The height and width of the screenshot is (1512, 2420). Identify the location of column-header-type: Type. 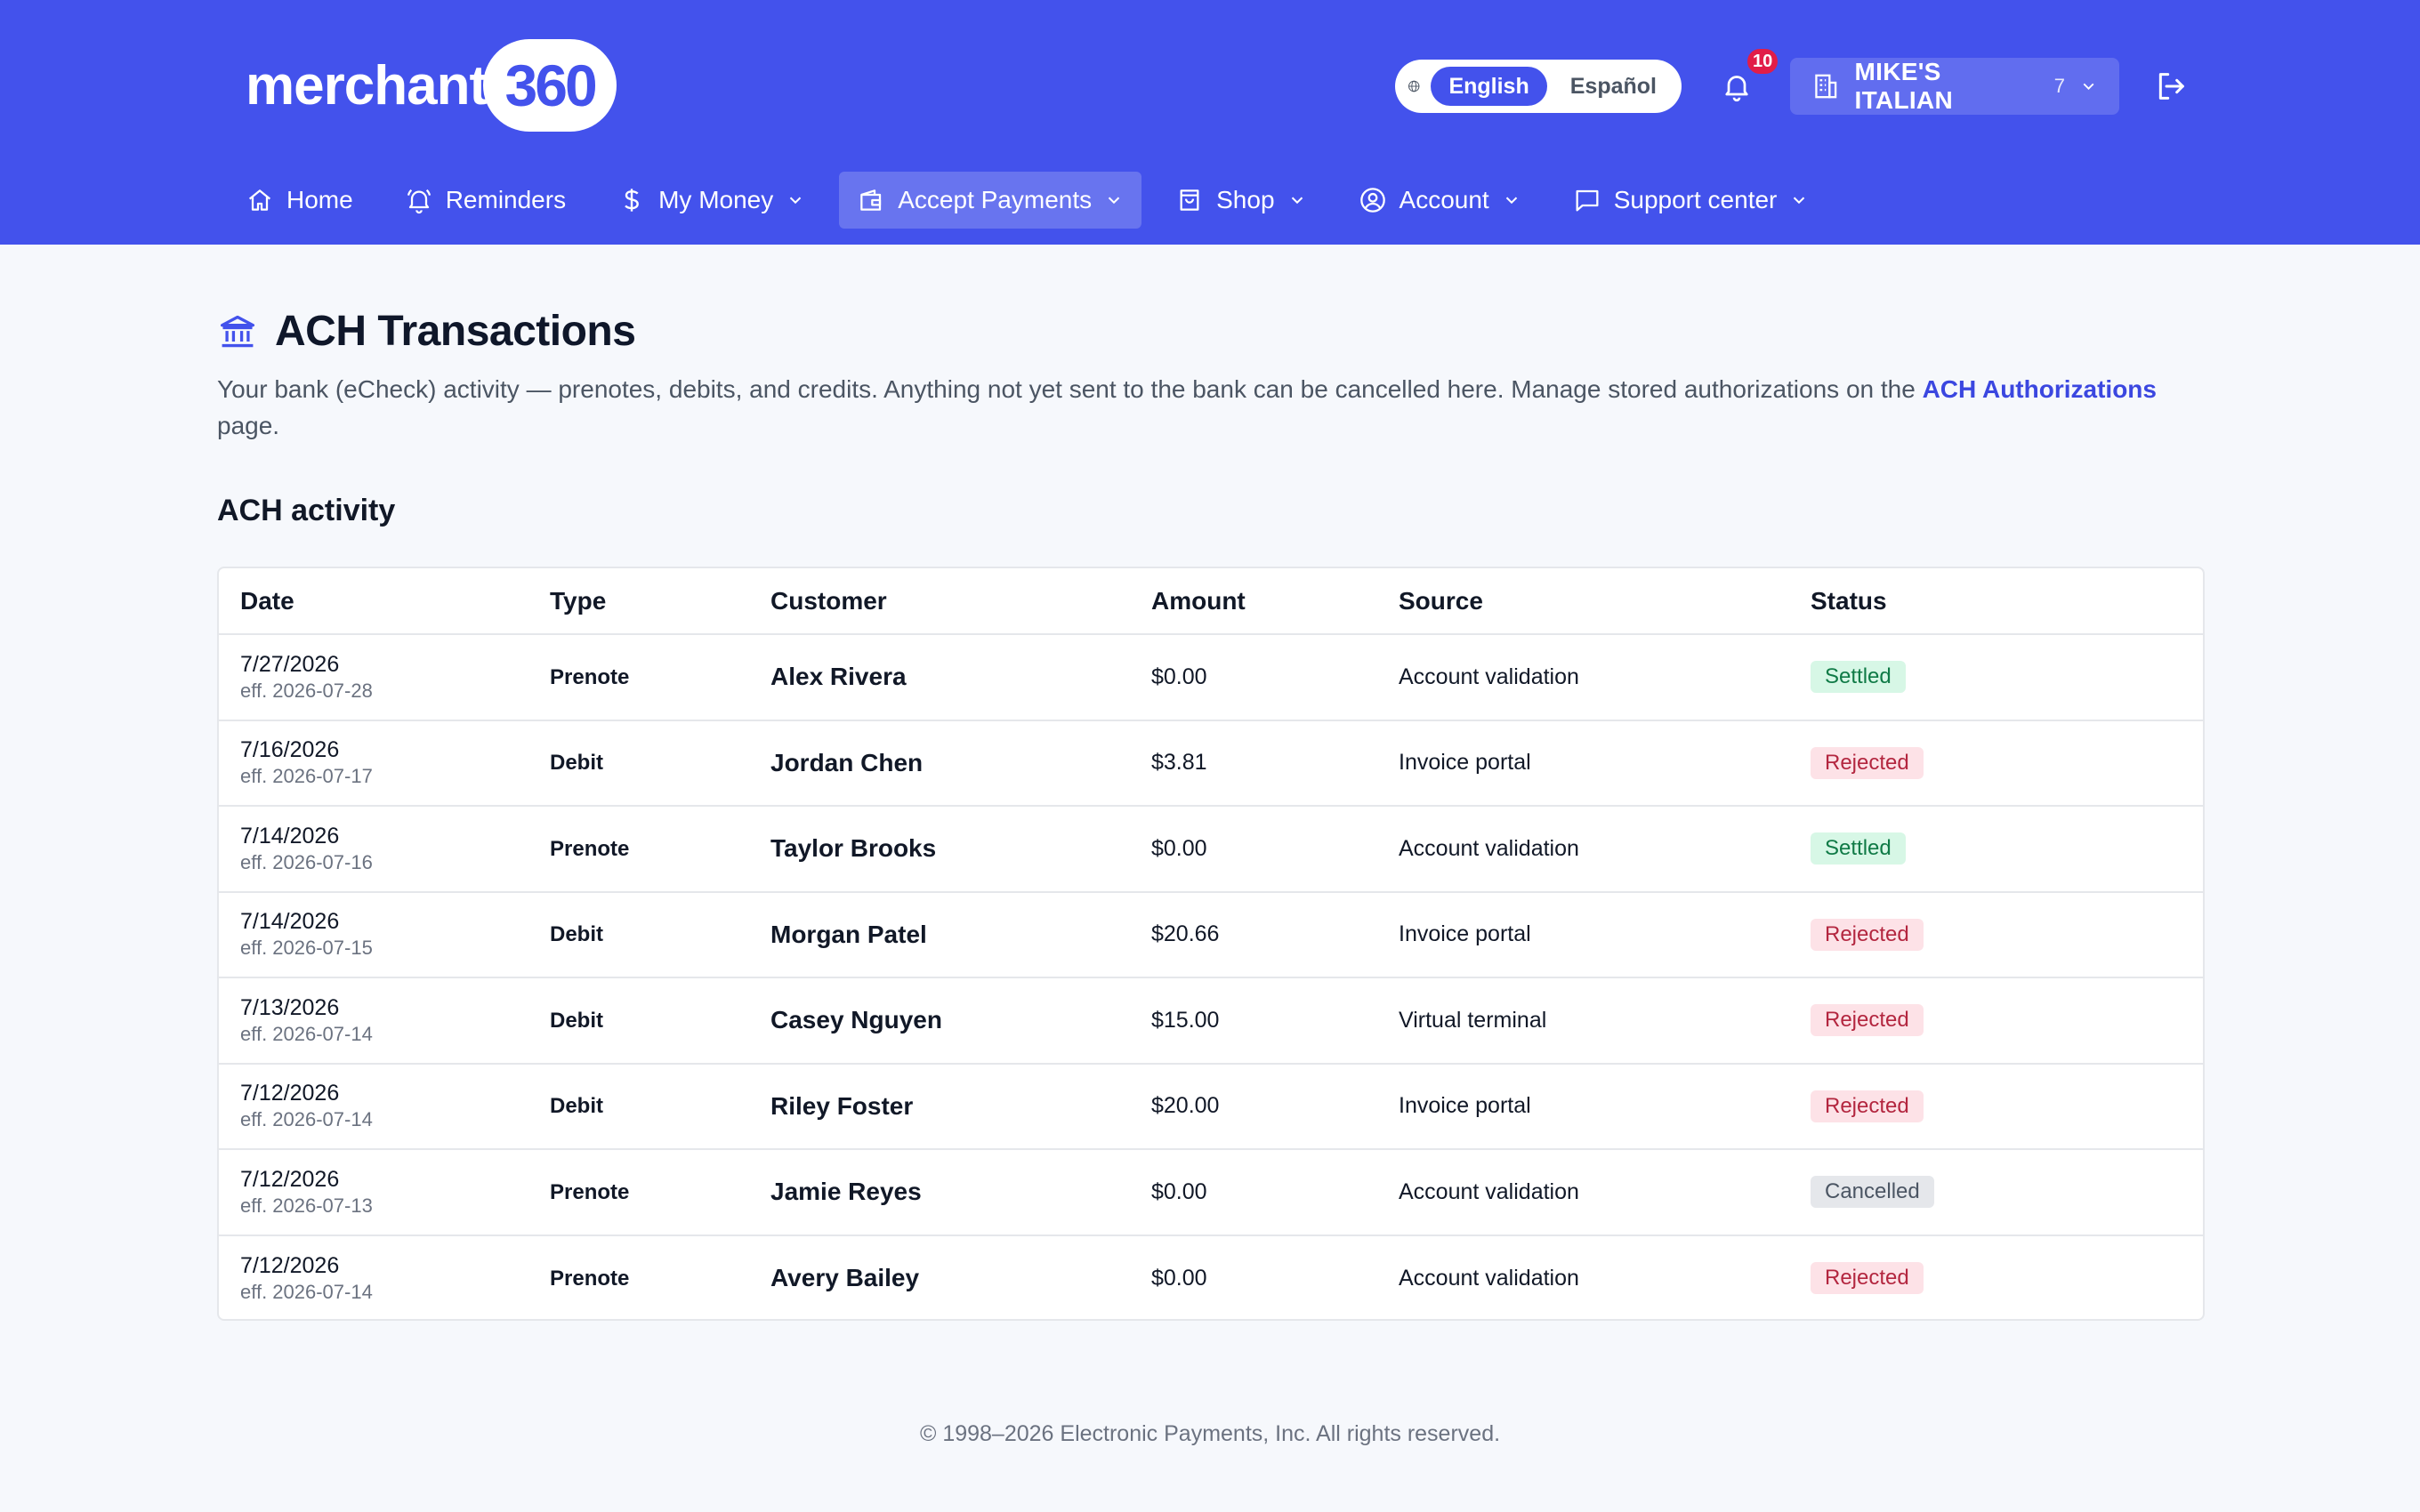
(660, 601).